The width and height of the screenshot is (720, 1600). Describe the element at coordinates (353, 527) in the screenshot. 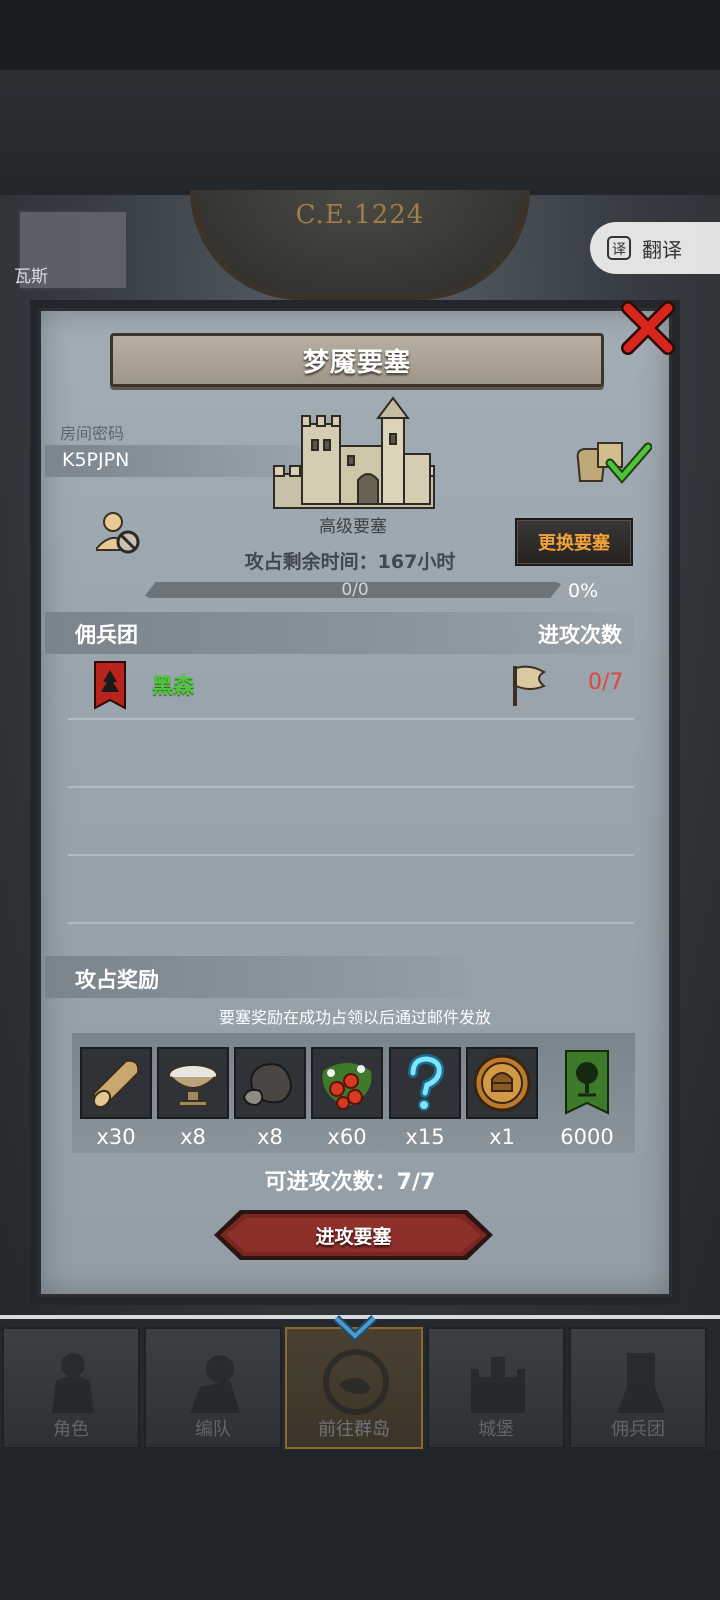

I see `castle-name: 高级要塞` at that location.